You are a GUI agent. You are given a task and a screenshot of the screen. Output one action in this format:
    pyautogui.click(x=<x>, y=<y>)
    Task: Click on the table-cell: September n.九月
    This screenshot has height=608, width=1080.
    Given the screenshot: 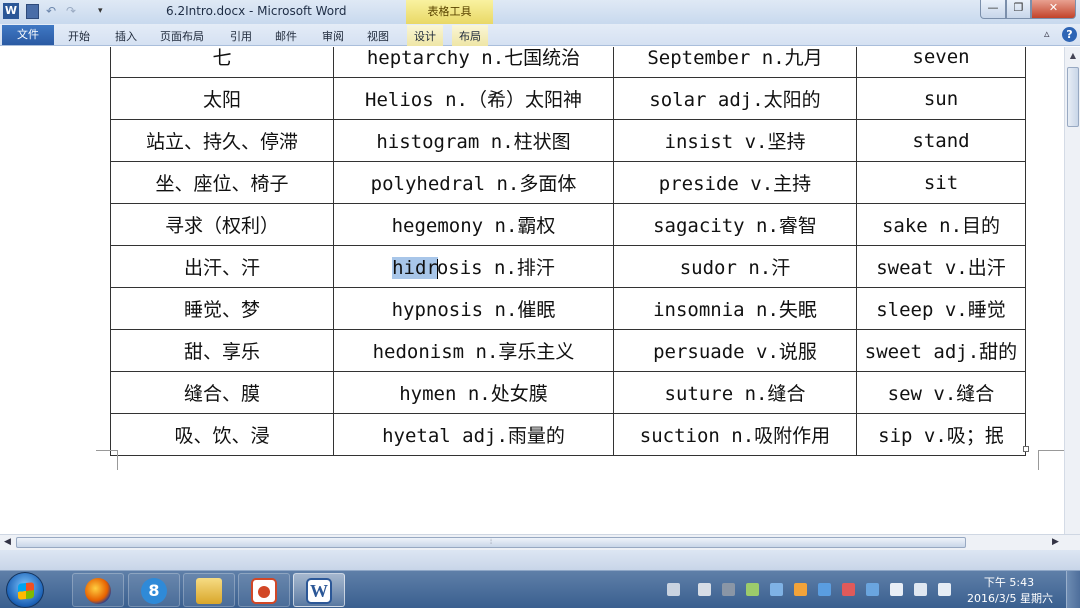 What is the action you would take?
    pyautogui.click(x=735, y=62)
    